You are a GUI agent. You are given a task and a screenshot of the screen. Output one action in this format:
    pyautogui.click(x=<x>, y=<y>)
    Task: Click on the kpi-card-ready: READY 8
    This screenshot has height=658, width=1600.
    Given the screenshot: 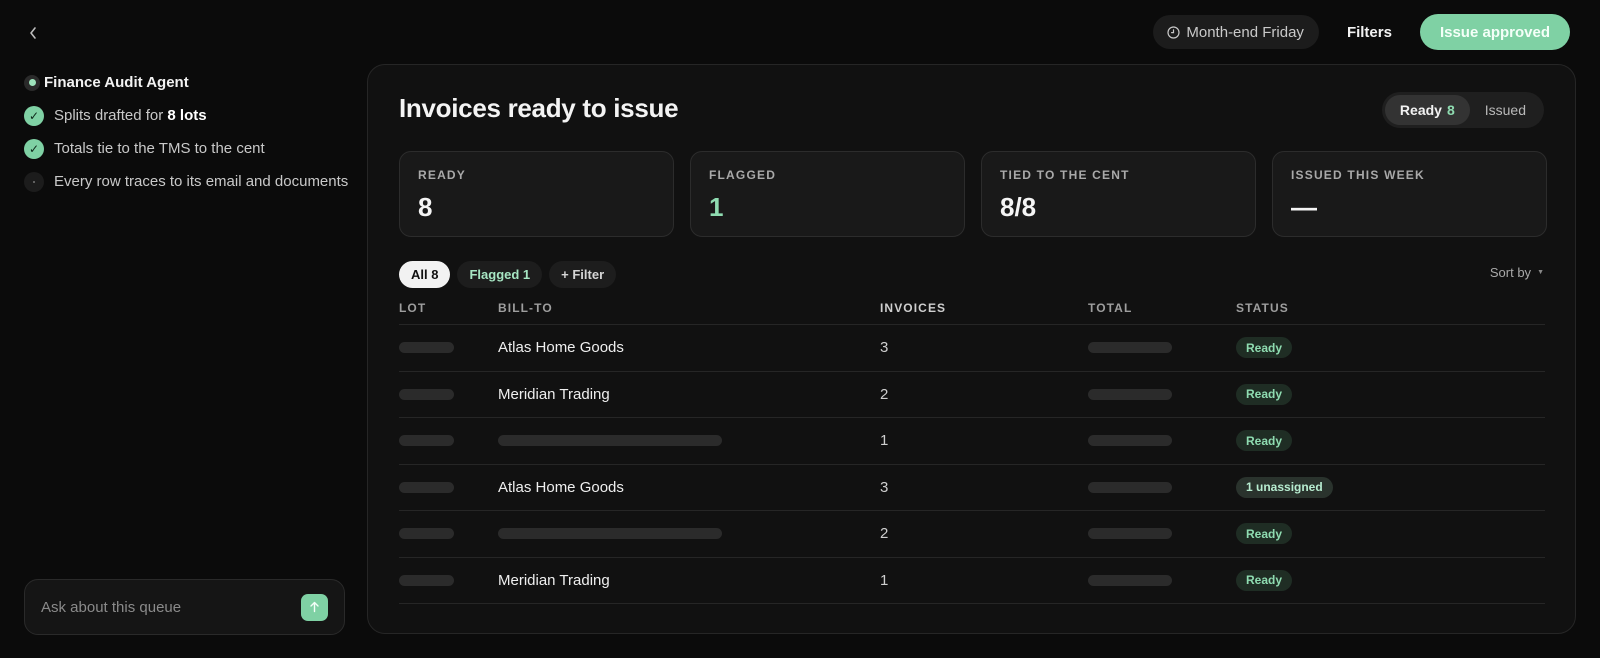 What is the action you would take?
    pyautogui.click(x=536, y=194)
    